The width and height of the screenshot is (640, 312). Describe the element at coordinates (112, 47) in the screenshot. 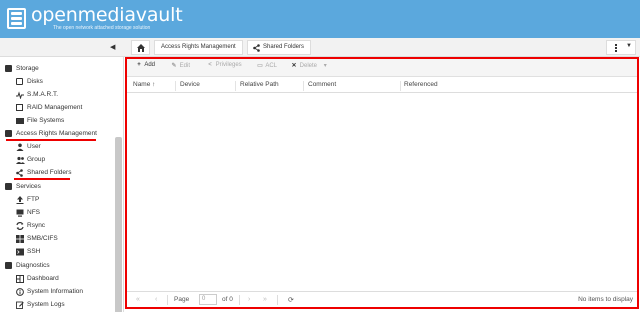

I see `collapse-sidebar-button: ◀` at that location.